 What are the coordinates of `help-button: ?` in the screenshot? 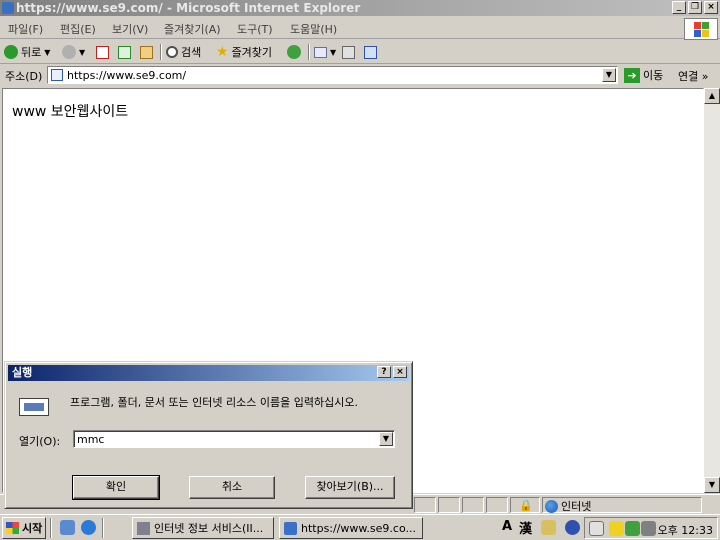 It's located at (384, 372).